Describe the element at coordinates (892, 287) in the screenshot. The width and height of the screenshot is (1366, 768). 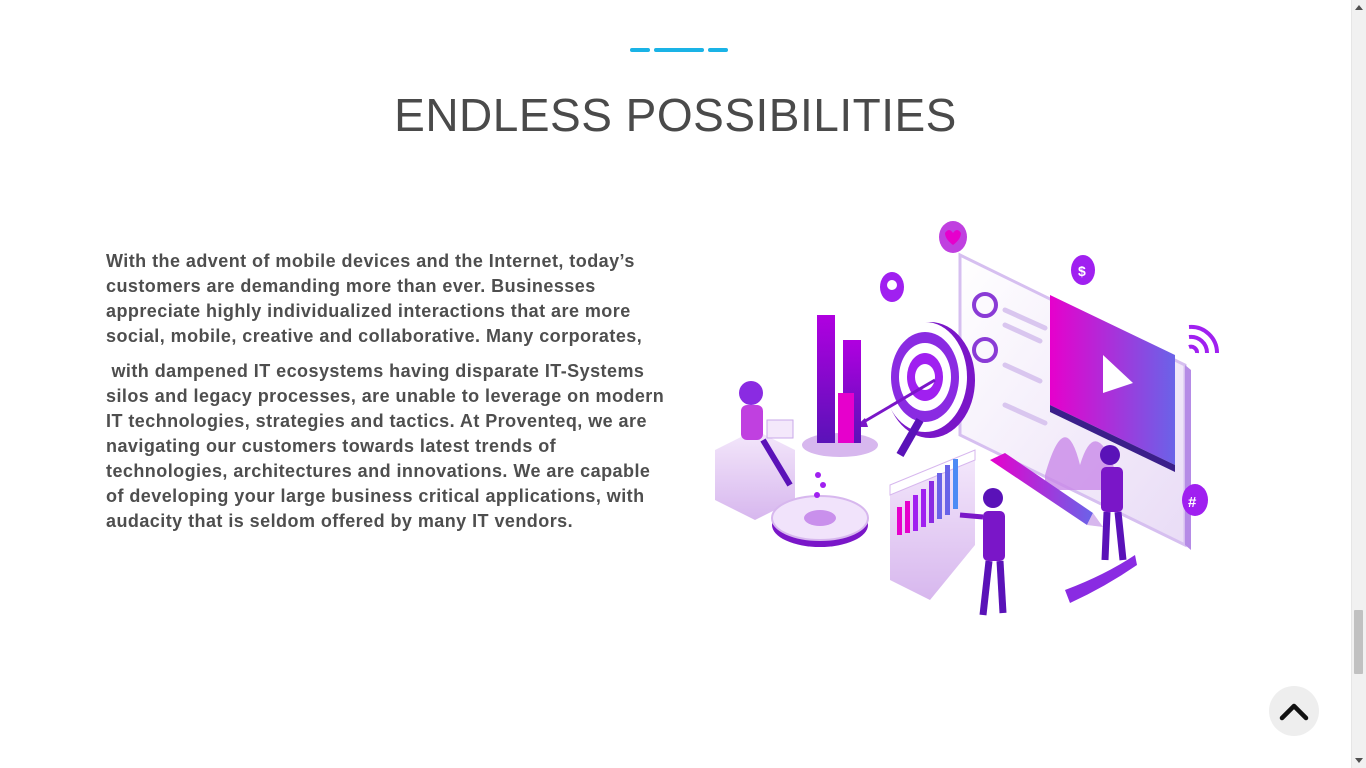
I see `location-bubble-icon` at that location.